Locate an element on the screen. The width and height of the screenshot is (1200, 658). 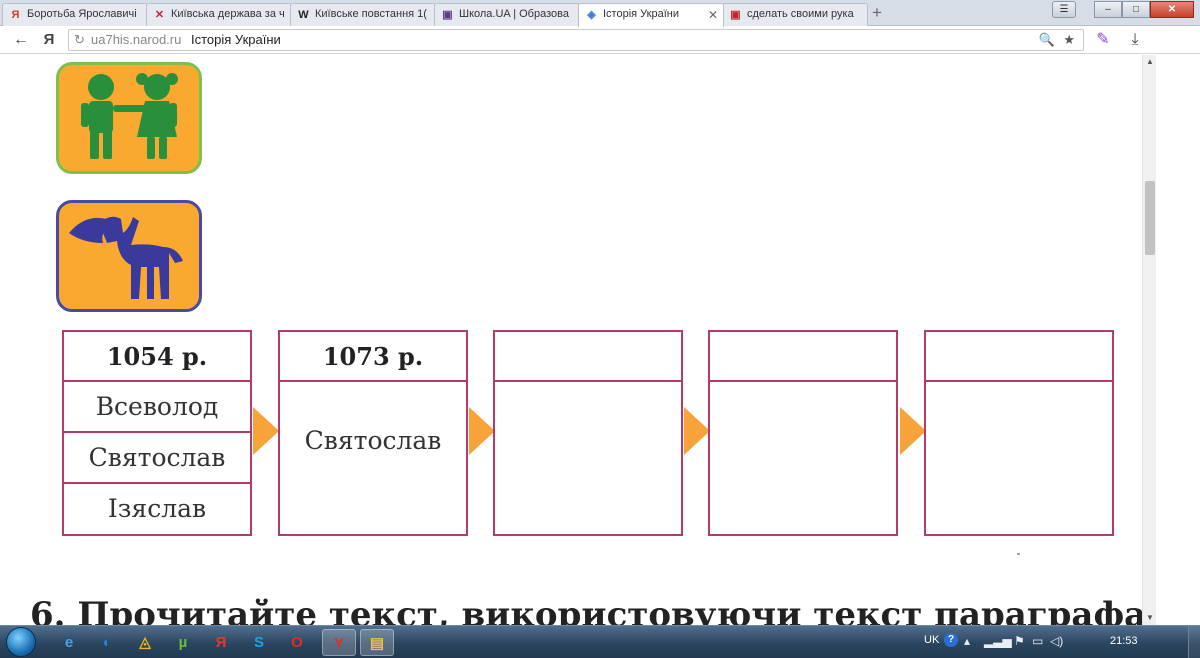
help-icon: ? is located at coordinates (951, 640).